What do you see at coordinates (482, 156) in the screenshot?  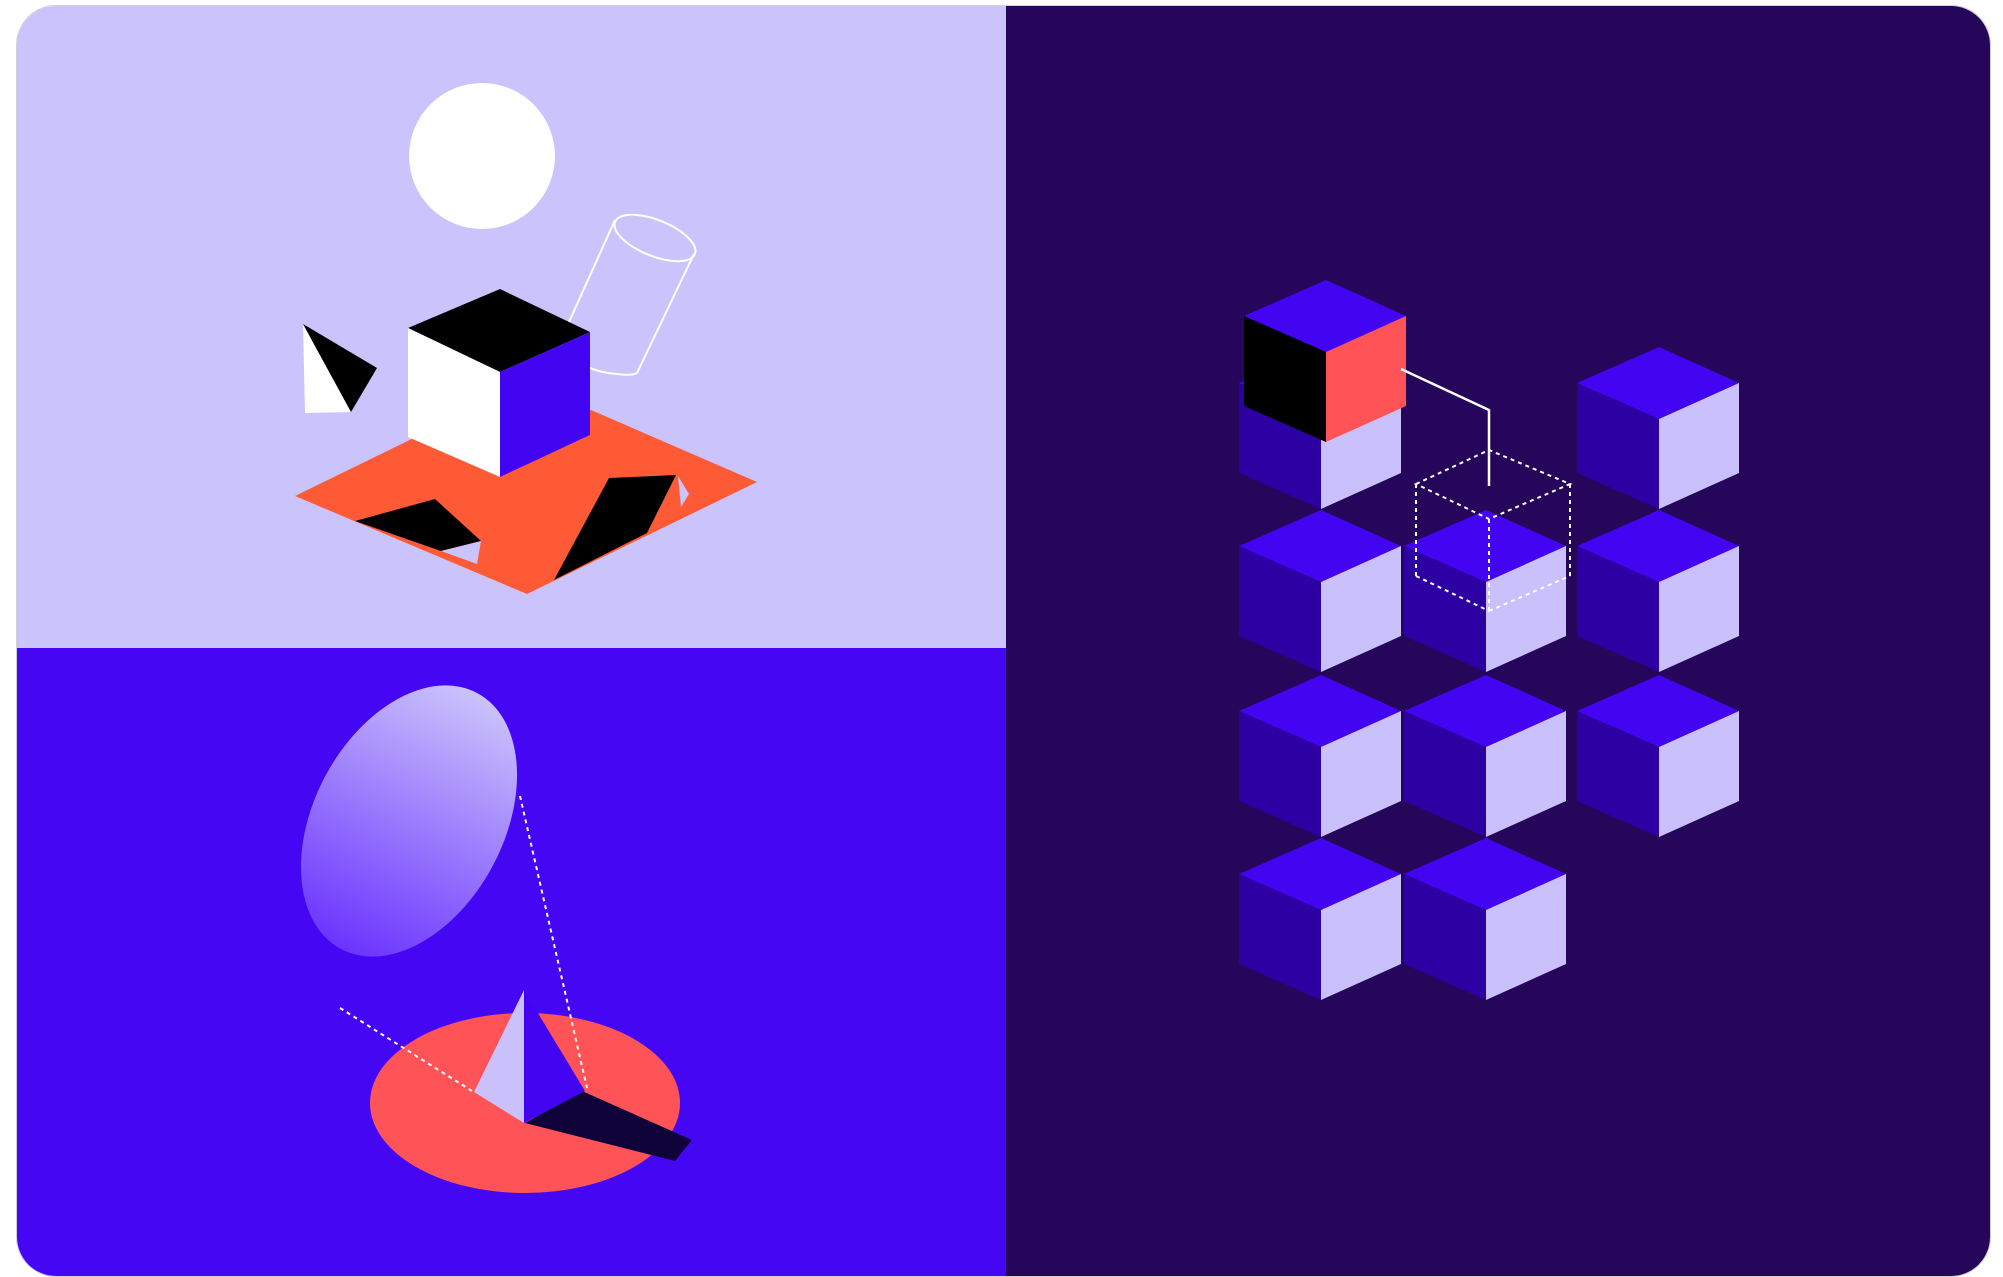 I see `sphere-icon` at bounding box center [482, 156].